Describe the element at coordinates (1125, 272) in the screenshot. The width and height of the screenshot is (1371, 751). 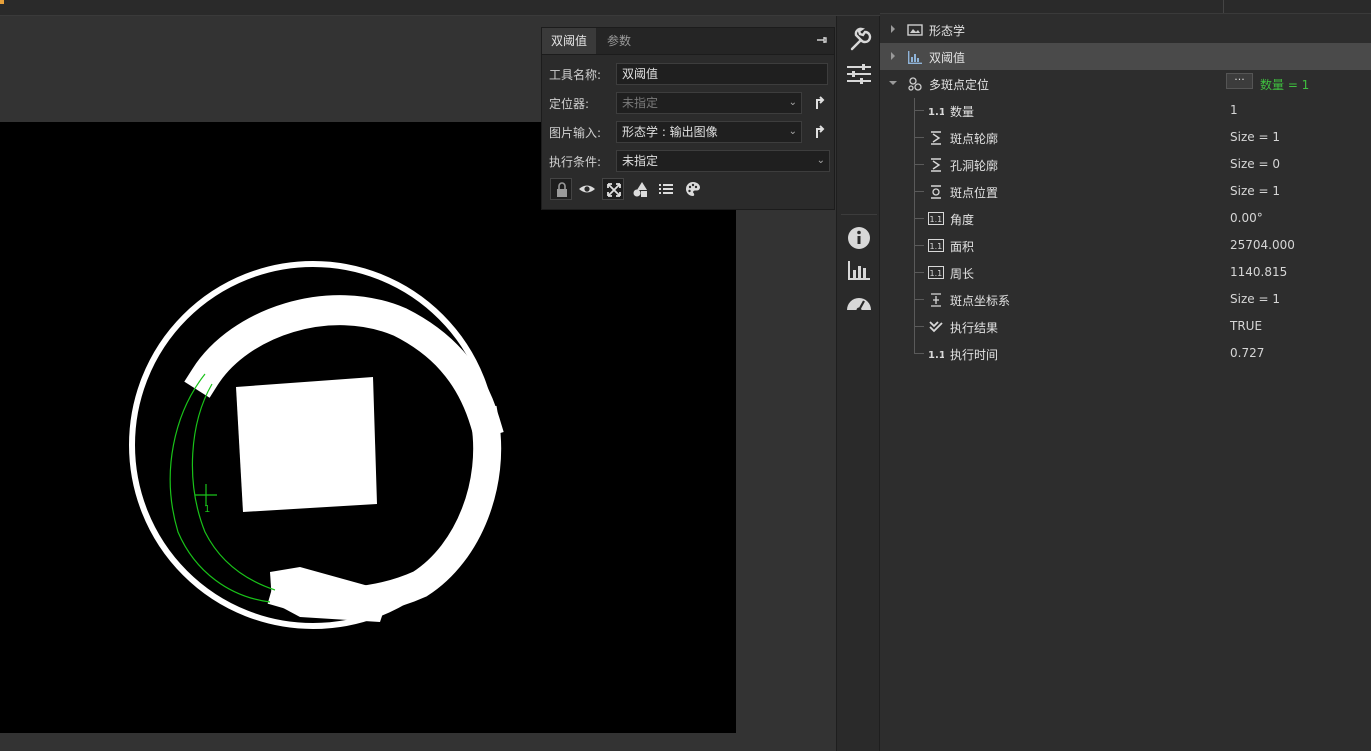
I see `result-row: 1.11 周长 1140.815` at that location.